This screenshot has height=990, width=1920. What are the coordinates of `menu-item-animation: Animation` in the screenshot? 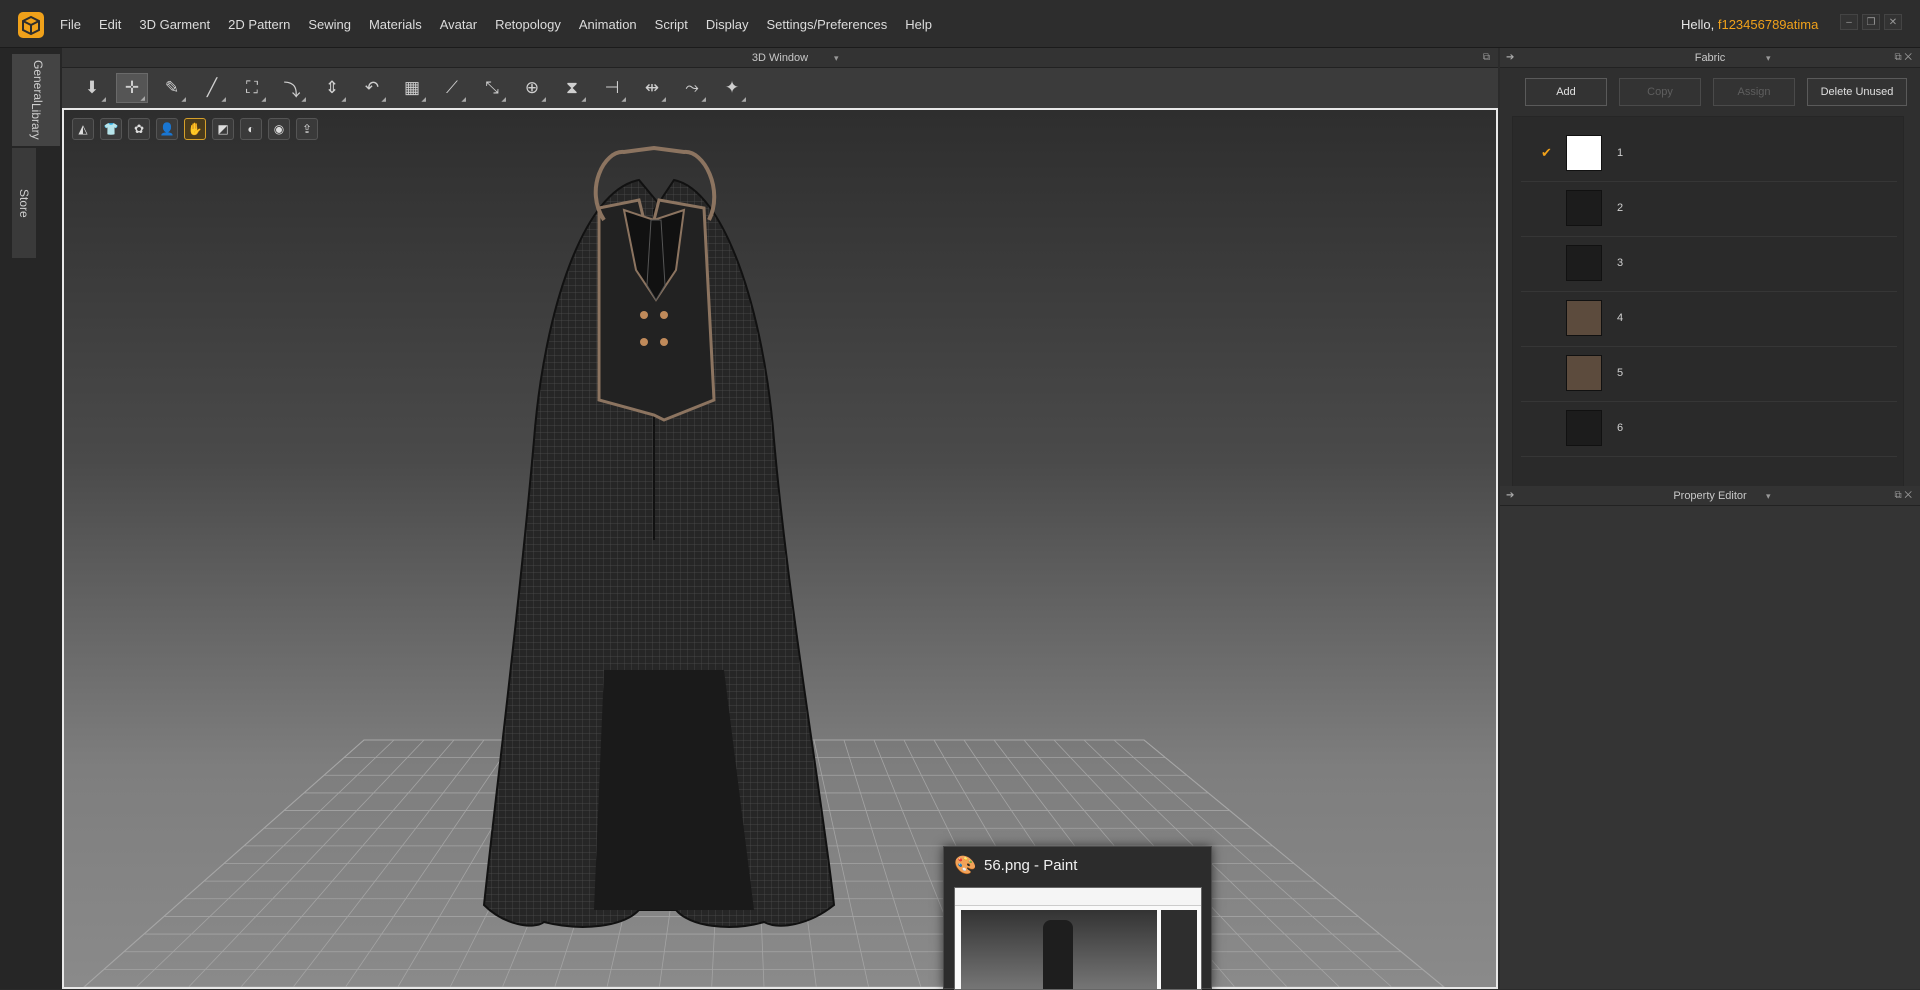 It's located at (608, 24).